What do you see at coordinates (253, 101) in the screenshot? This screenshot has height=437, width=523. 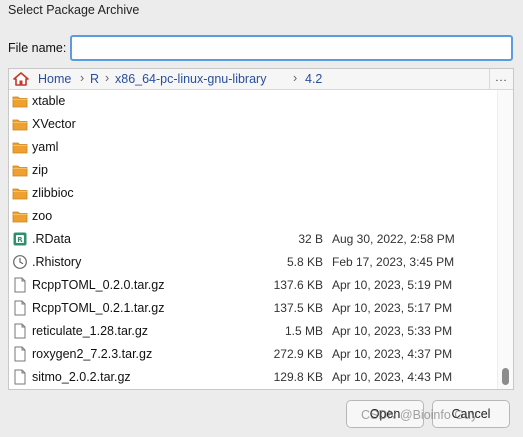 I see `folder-row: xtable` at bounding box center [253, 101].